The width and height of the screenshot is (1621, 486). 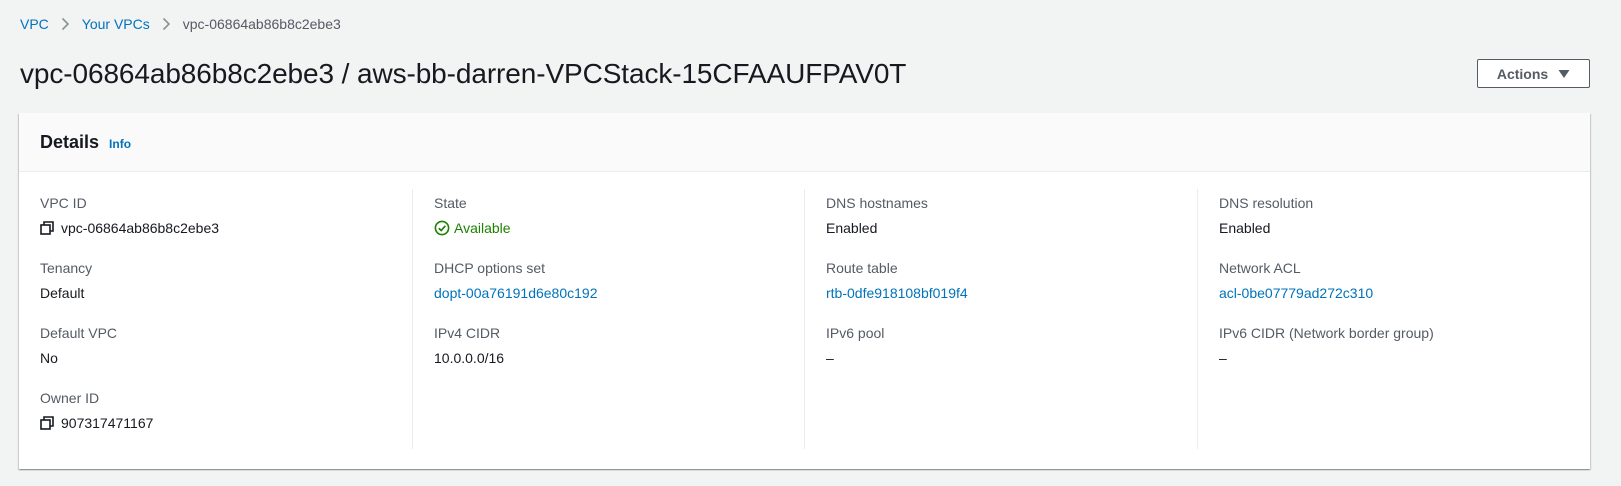 I want to click on breadcrumb-vpc-link: VPC, so click(x=34, y=24).